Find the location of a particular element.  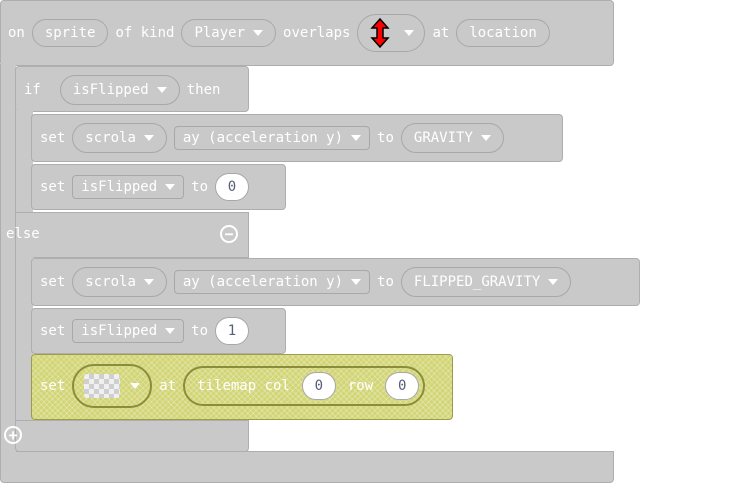

else-bar is located at coordinates (132, 235).